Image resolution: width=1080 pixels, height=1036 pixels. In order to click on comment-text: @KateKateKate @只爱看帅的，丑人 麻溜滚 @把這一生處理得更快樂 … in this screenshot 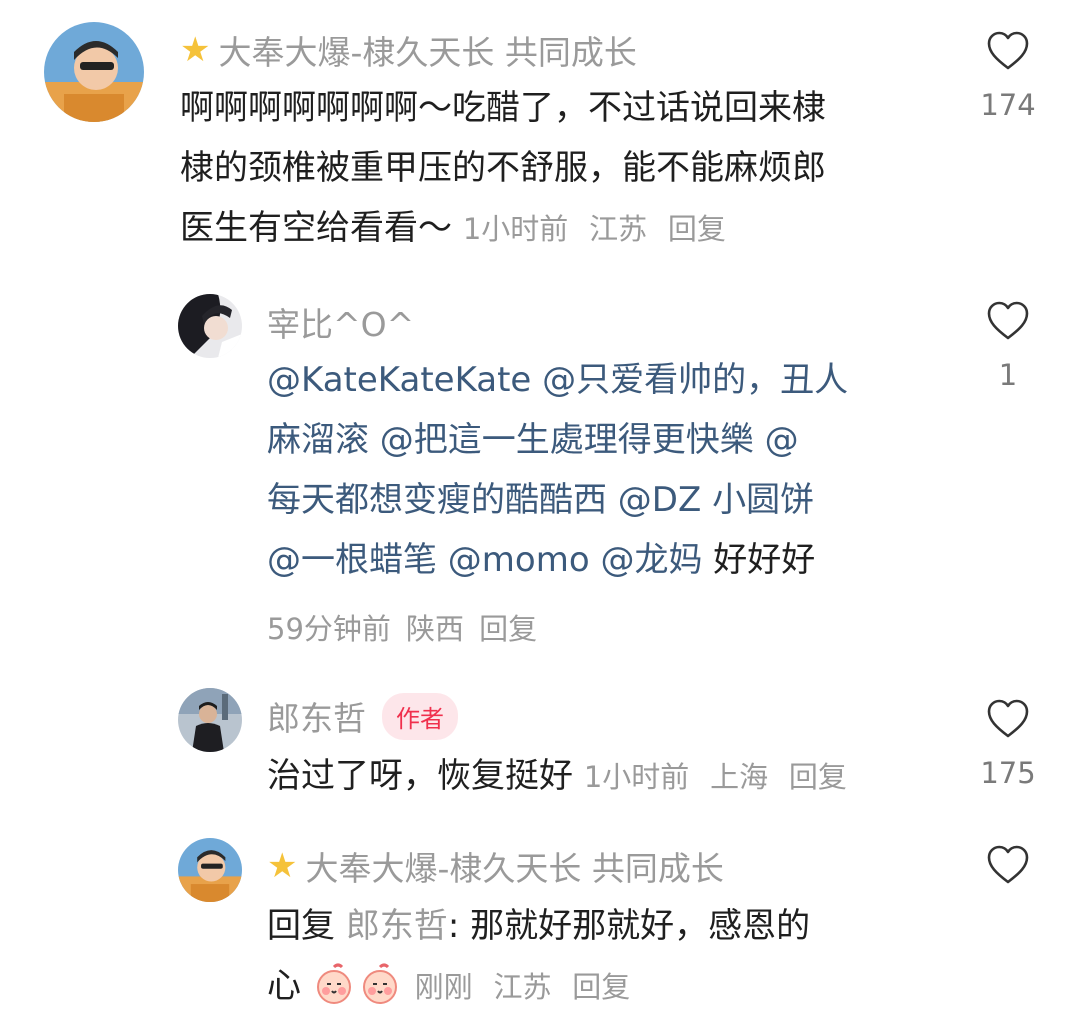, I will do `click(607, 470)`.